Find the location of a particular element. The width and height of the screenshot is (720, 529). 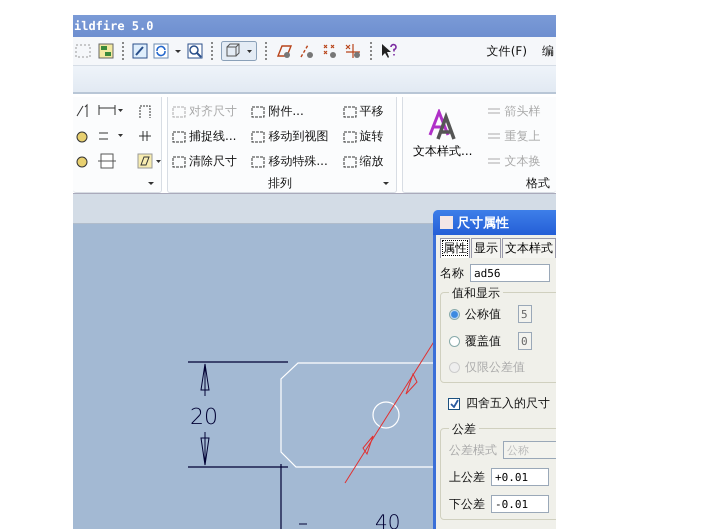

cube-view-button is located at coordinates (239, 51).